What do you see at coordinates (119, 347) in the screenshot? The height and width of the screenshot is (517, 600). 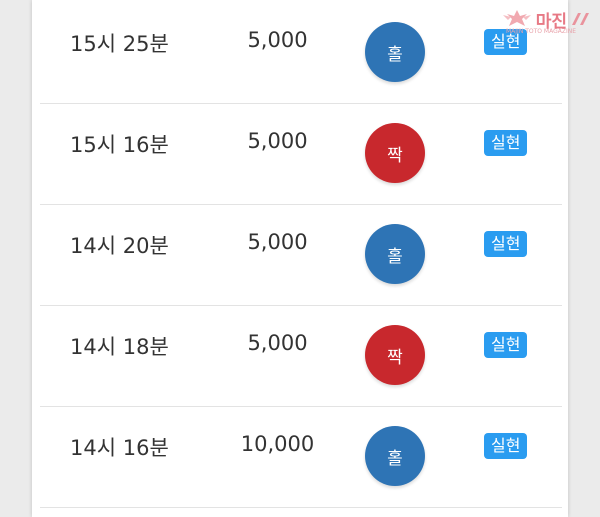 I see `bet-time: 14시 18분` at bounding box center [119, 347].